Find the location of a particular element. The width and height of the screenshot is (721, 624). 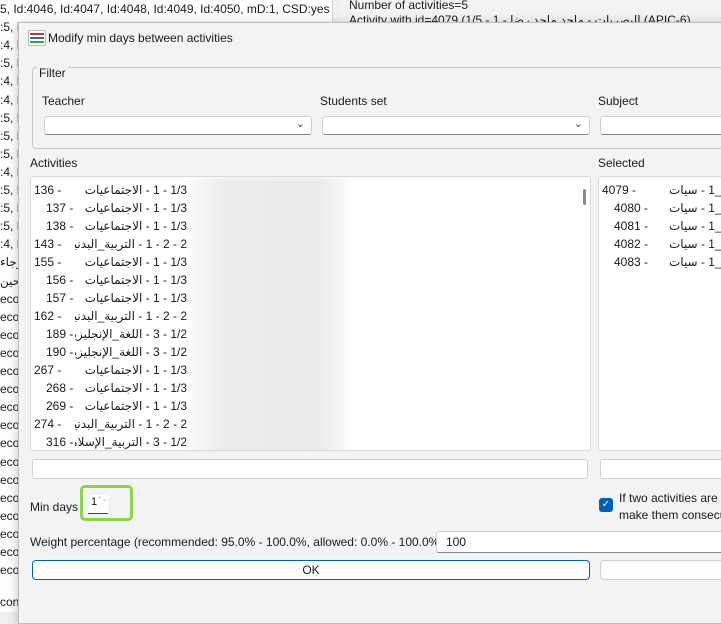

activity-description: 1/2 - 3 - التربية_الإسلامية is located at coordinates (131, 442).